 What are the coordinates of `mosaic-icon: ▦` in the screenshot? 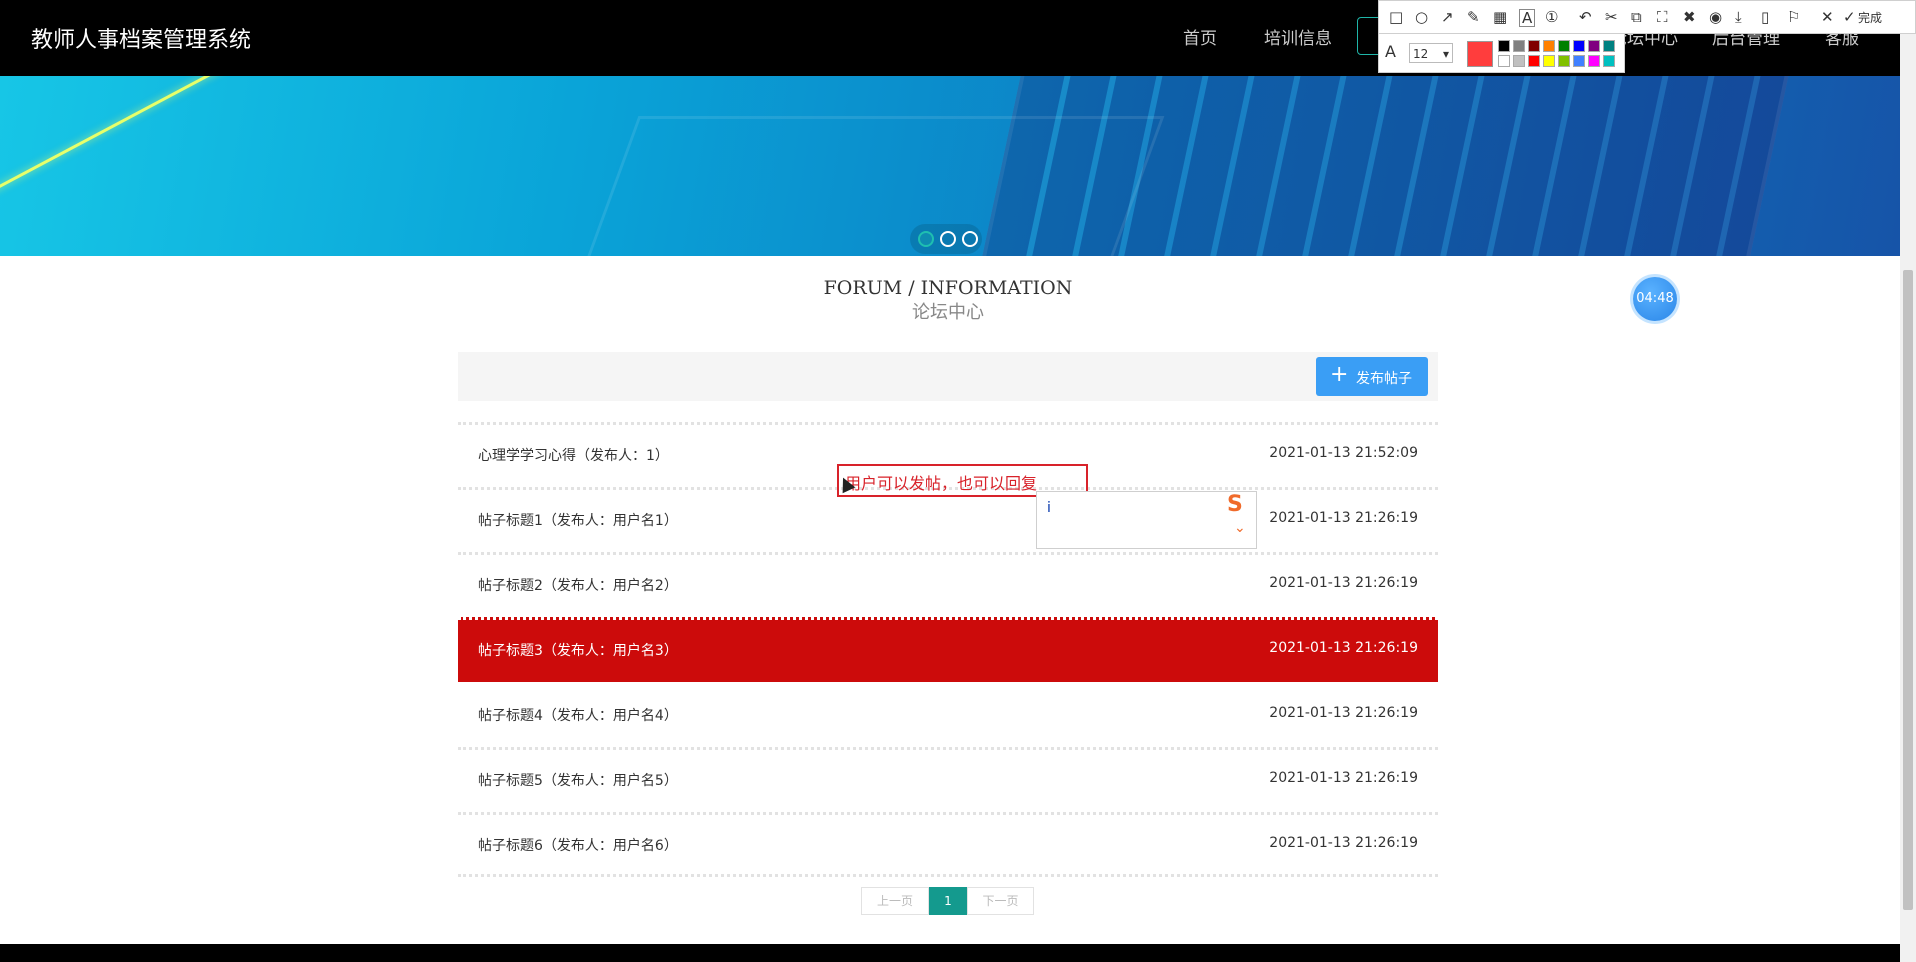 It's located at (1500, 17).